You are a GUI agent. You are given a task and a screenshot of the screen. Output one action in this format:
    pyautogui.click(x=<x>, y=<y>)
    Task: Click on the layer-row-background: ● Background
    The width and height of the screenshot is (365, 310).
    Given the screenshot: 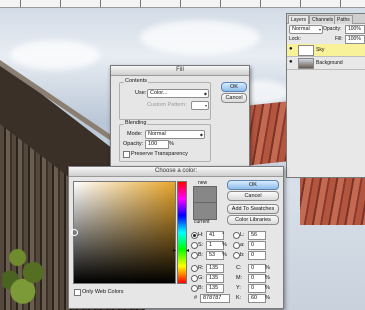 What is the action you would take?
    pyautogui.click(x=326, y=63)
    